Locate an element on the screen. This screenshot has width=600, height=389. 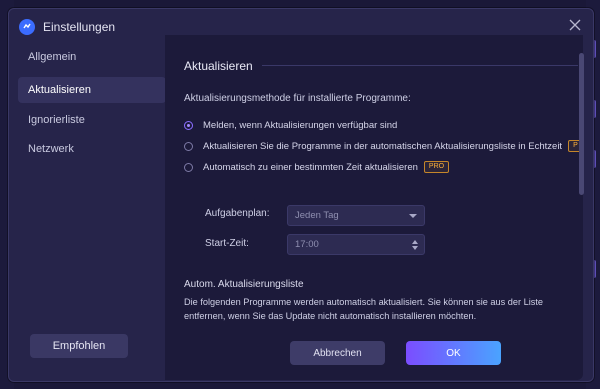
window-title: Einstellungen is located at coordinates (79, 27).